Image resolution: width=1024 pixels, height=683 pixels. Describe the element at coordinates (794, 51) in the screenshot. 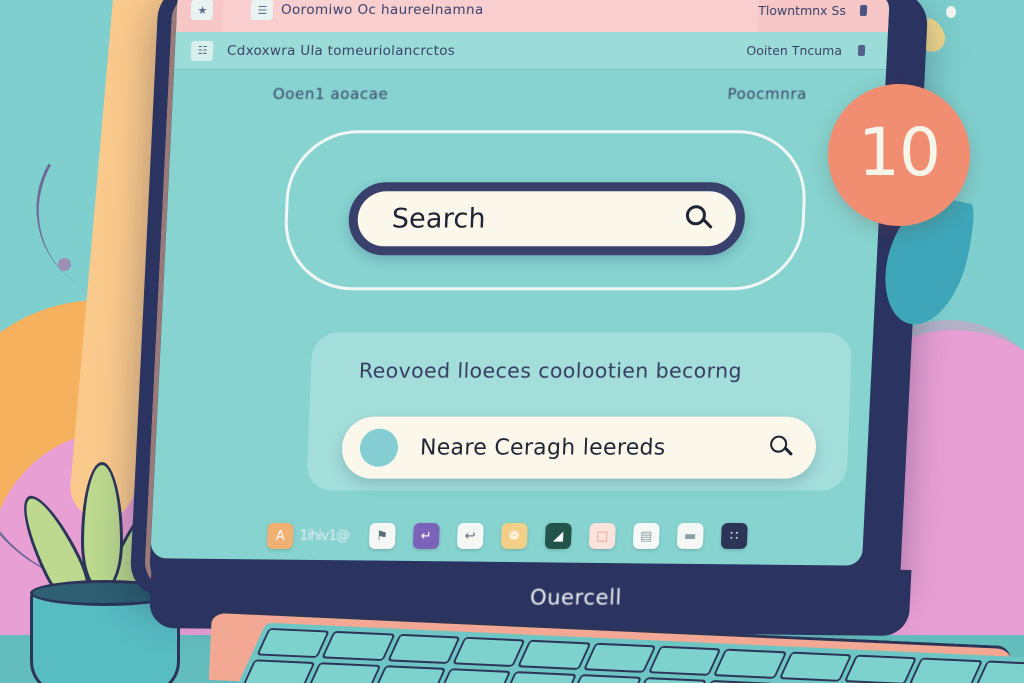

I see `address-right-label: Ooiten Tncuma` at that location.